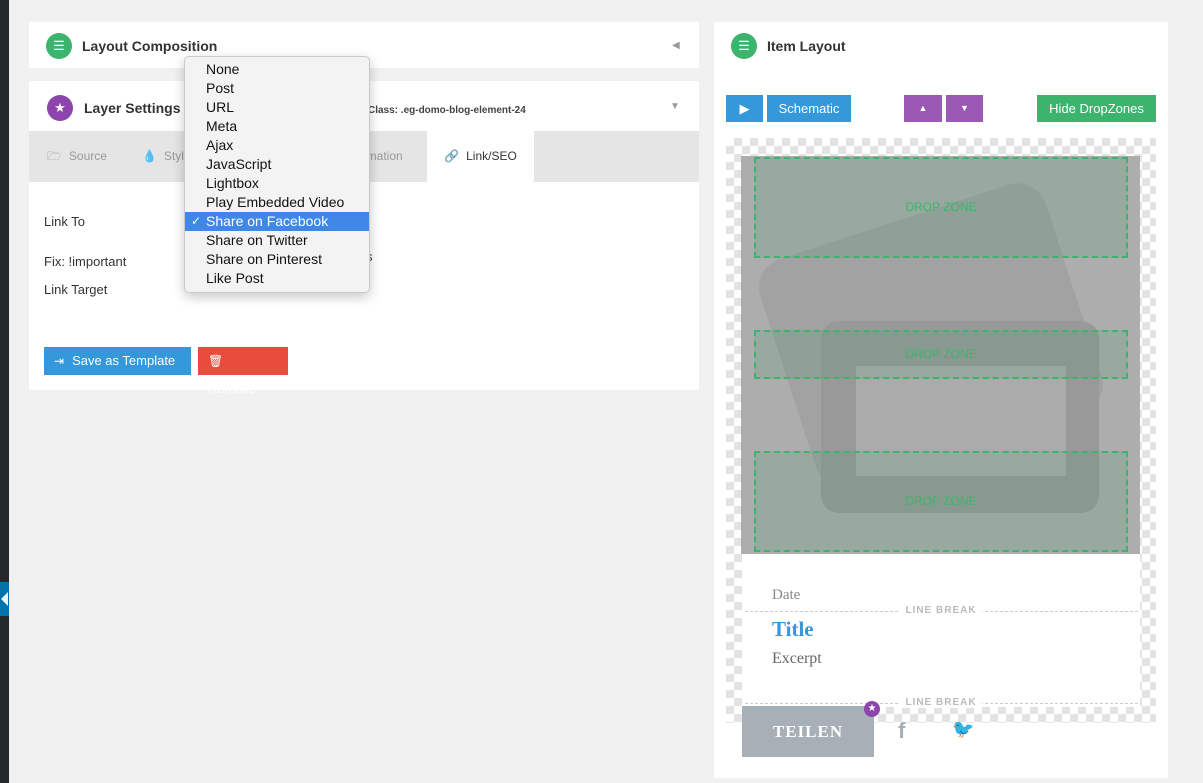 The image size is (1203, 783). Describe the element at coordinates (797, 659) in the screenshot. I see `excerpt-element: Excerpt` at that location.